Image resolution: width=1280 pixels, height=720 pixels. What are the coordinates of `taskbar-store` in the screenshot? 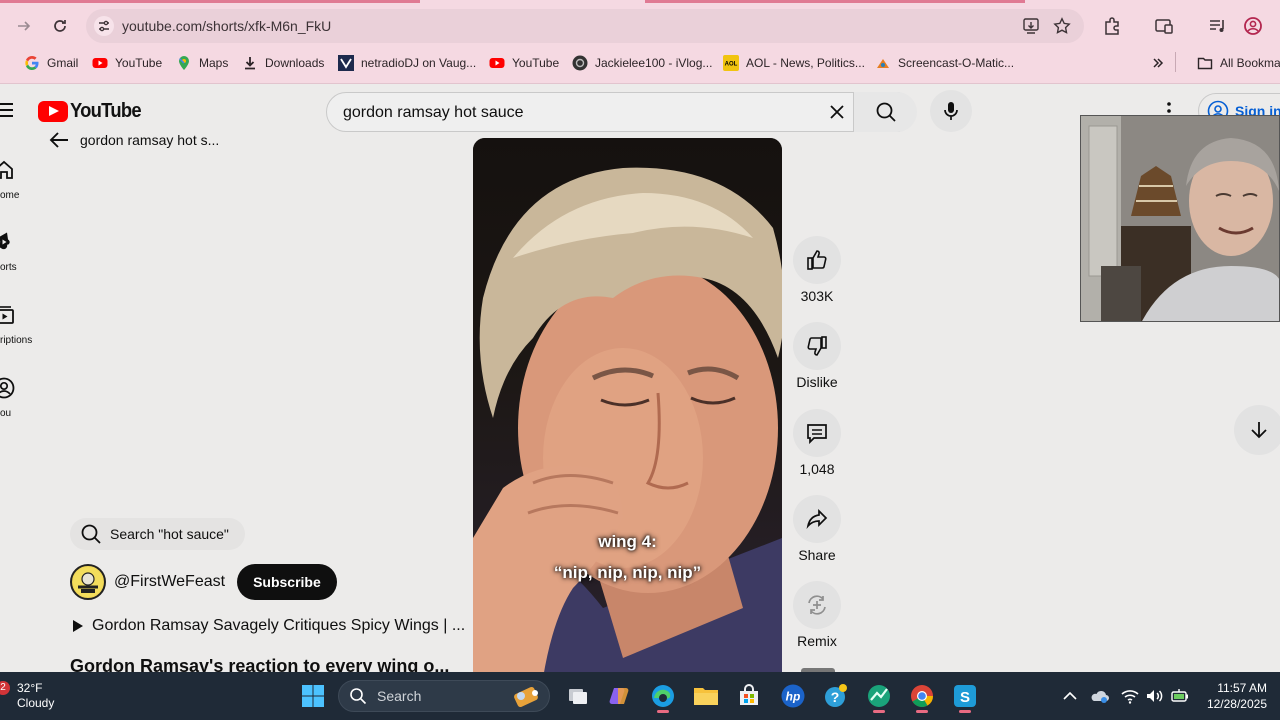 It's located at (749, 696).